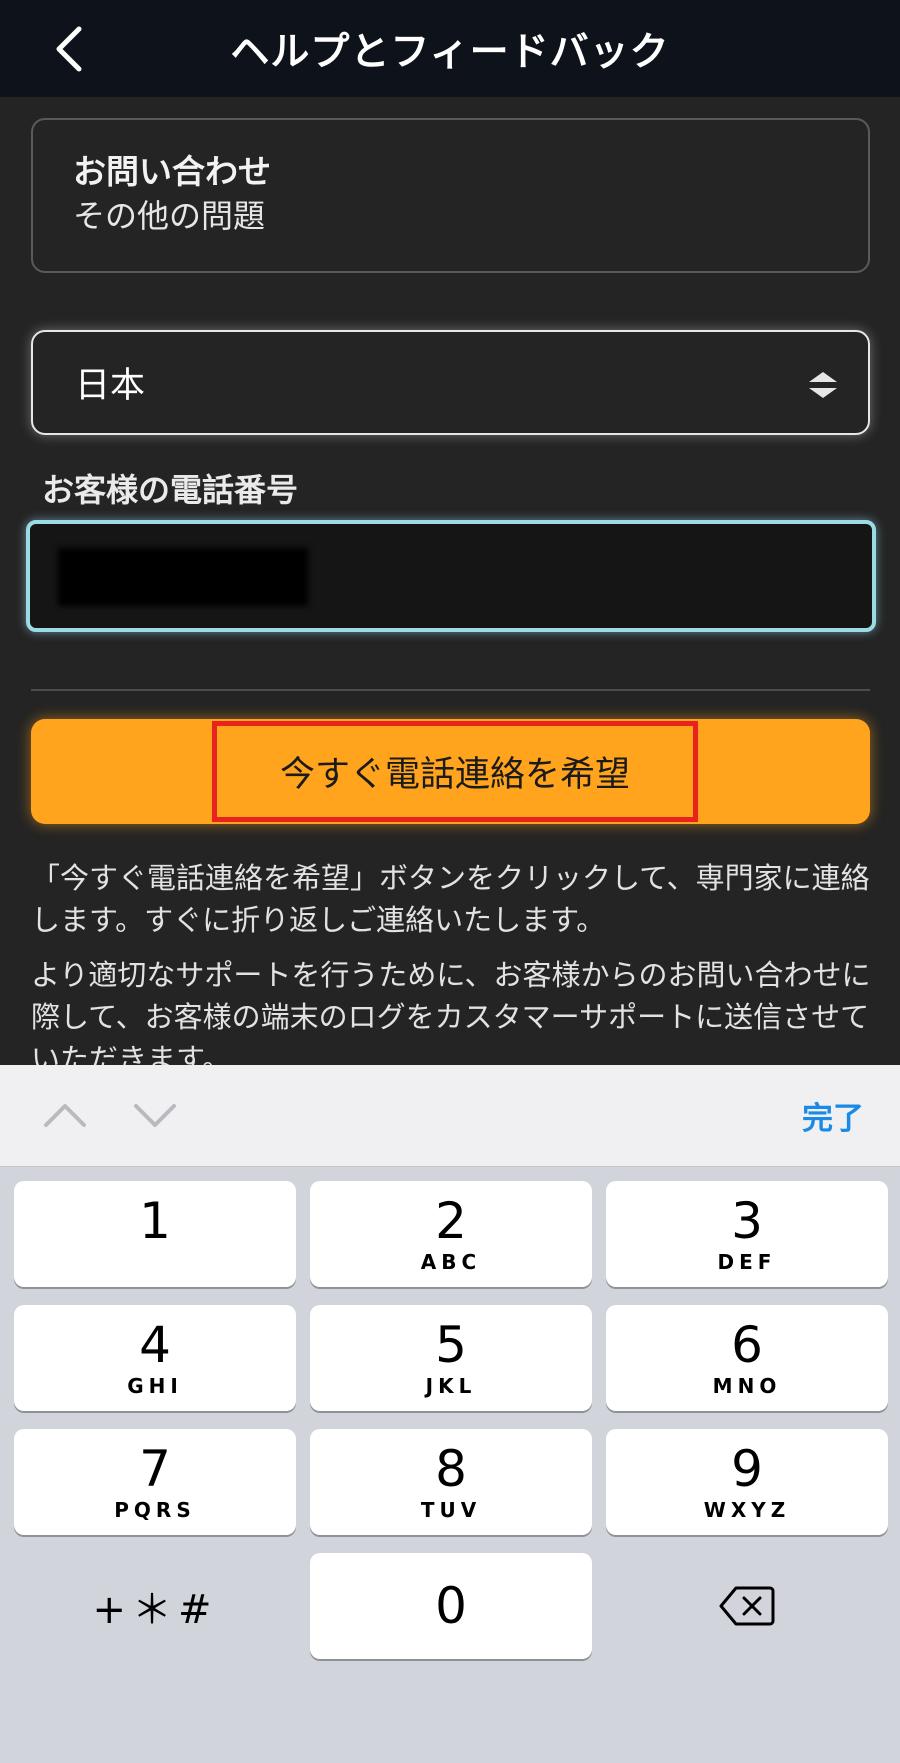  Describe the element at coordinates (450, 1116) in the screenshot. I see `keyboard-toolbar: 完了` at that location.